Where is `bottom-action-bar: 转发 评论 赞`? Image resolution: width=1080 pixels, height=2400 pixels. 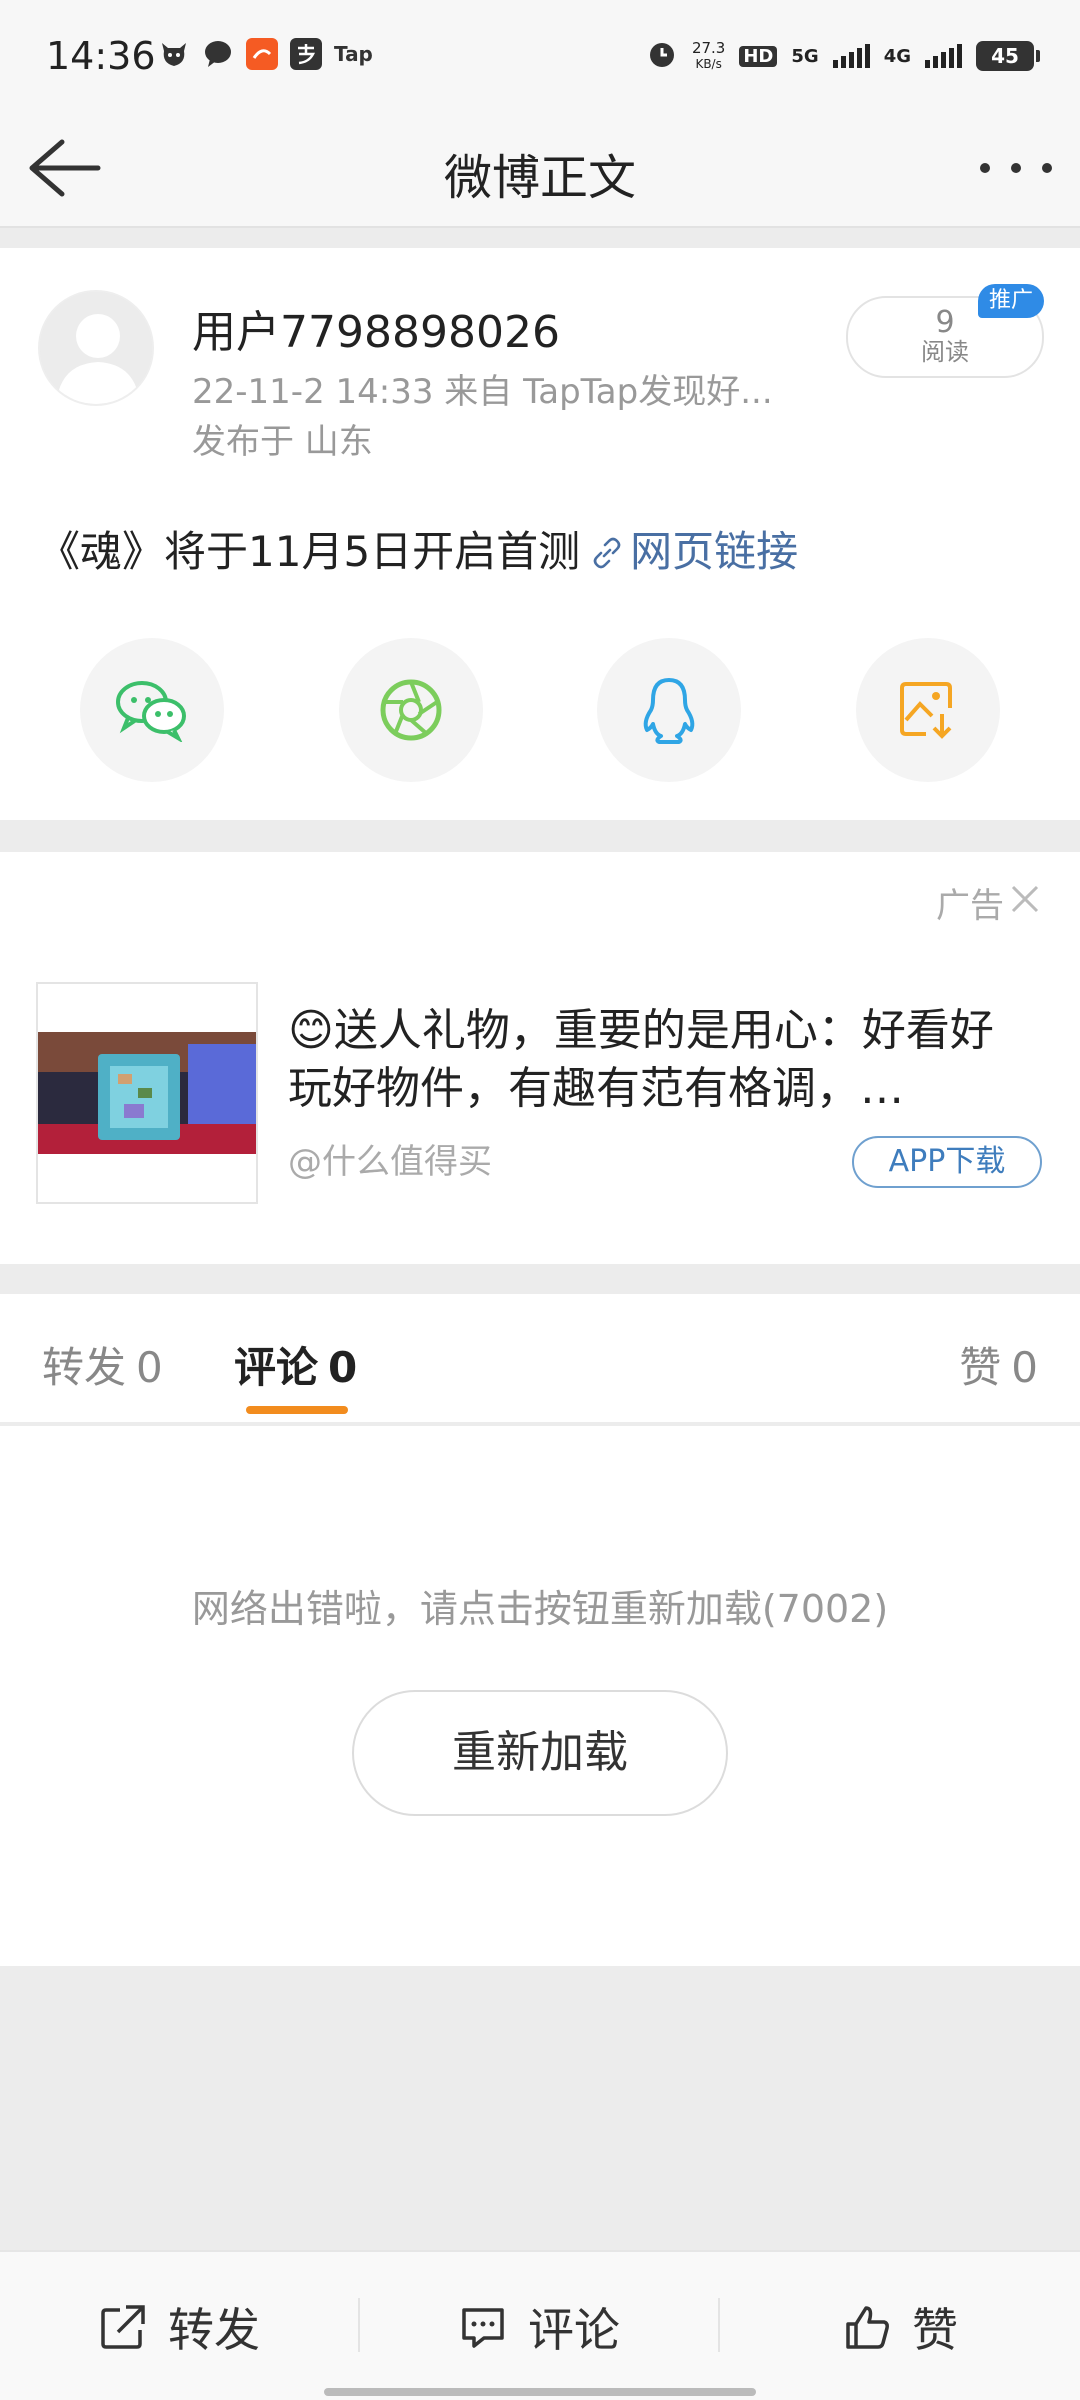
bottom-action-bar: 转发 评论 赞 is located at coordinates (540, 2325).